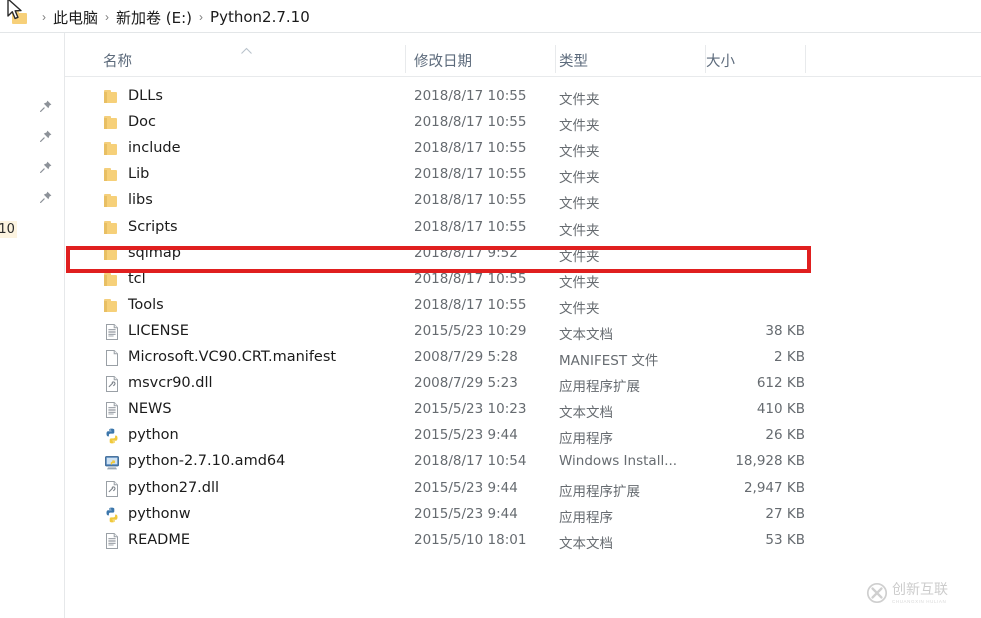 Image resolution: width=981 pixels, height=618 pixels. I want to click on watermark-subtext: CHUANGXIN HULIAN, so click(919, 601).